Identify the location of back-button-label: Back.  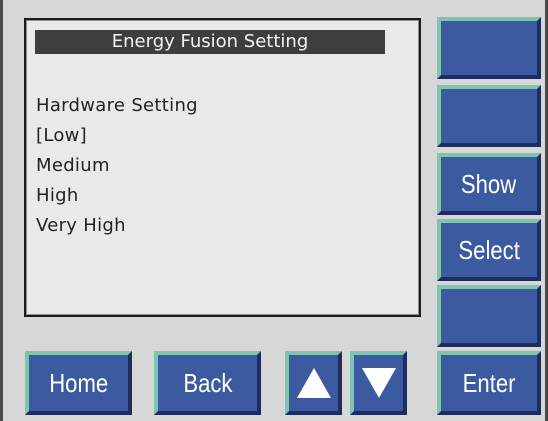
(207, 382).